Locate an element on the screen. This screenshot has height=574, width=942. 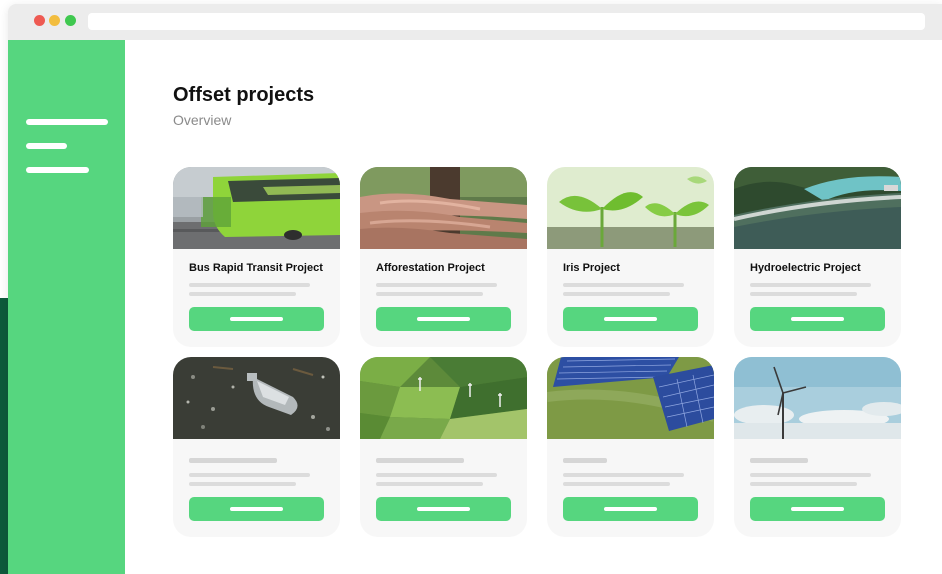
minimize-window-button is located at coordinates (54, 20).